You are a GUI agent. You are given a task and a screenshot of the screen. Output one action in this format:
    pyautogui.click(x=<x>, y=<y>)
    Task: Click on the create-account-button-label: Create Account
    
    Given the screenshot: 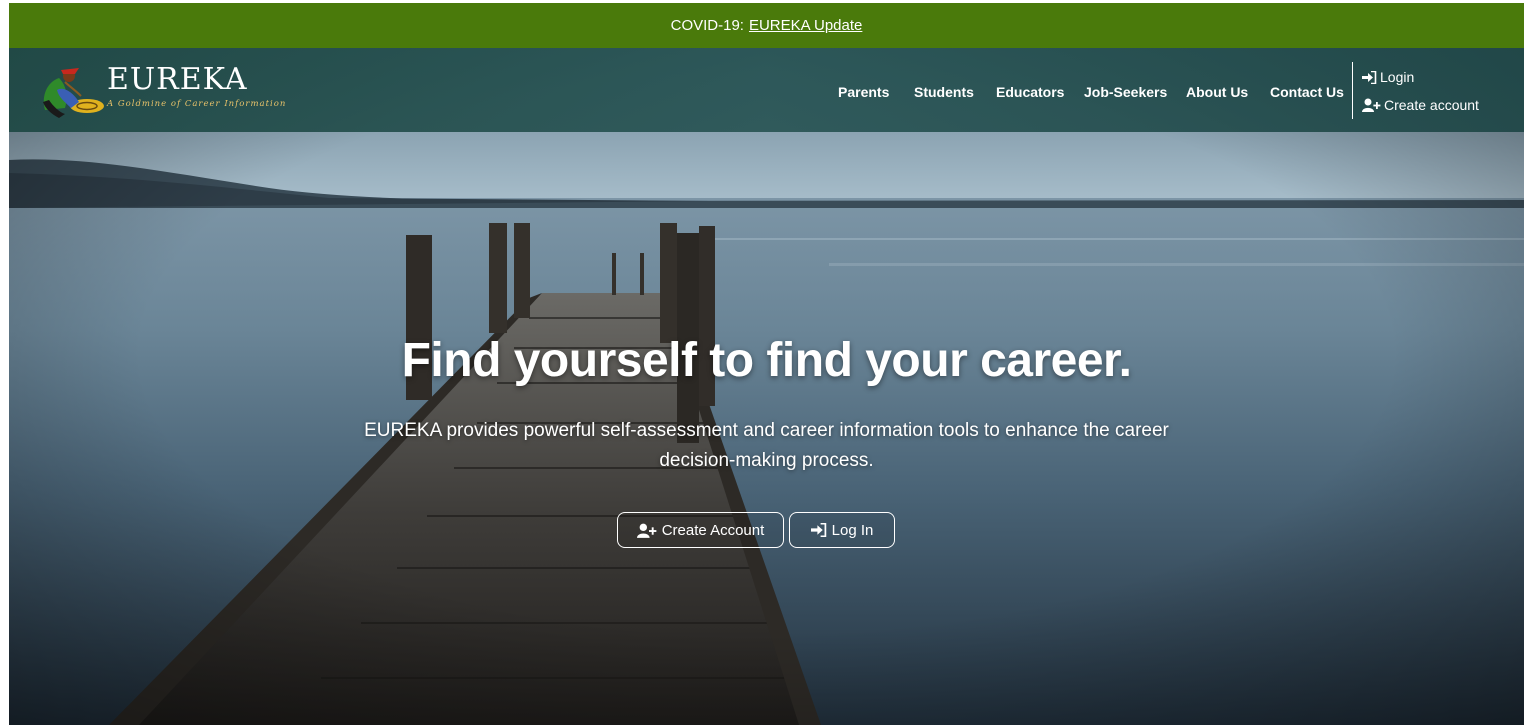 What is the action you would take?
    pyautogui.click(x=713, y=530)
    